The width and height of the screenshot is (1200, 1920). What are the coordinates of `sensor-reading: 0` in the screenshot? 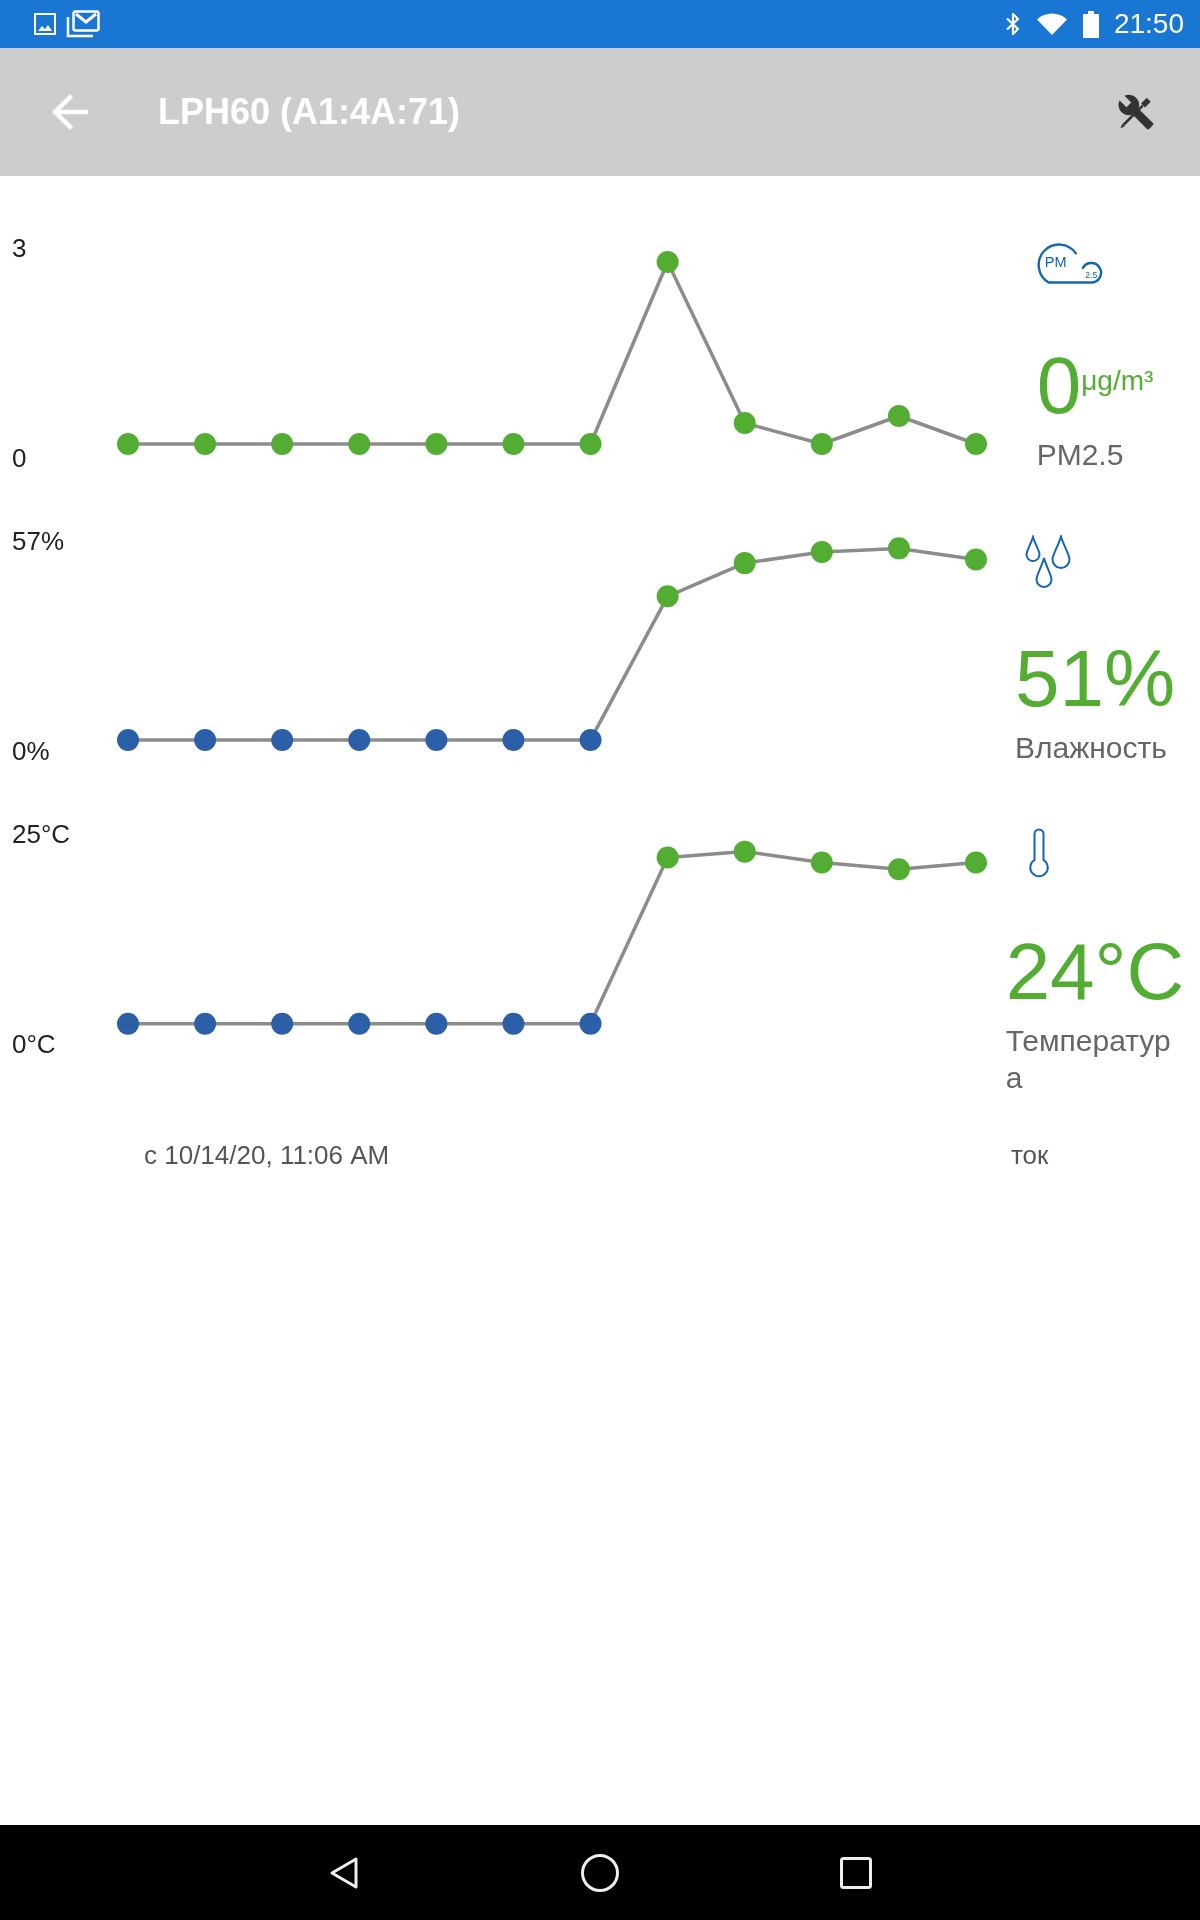 It's located at (1059, 386).